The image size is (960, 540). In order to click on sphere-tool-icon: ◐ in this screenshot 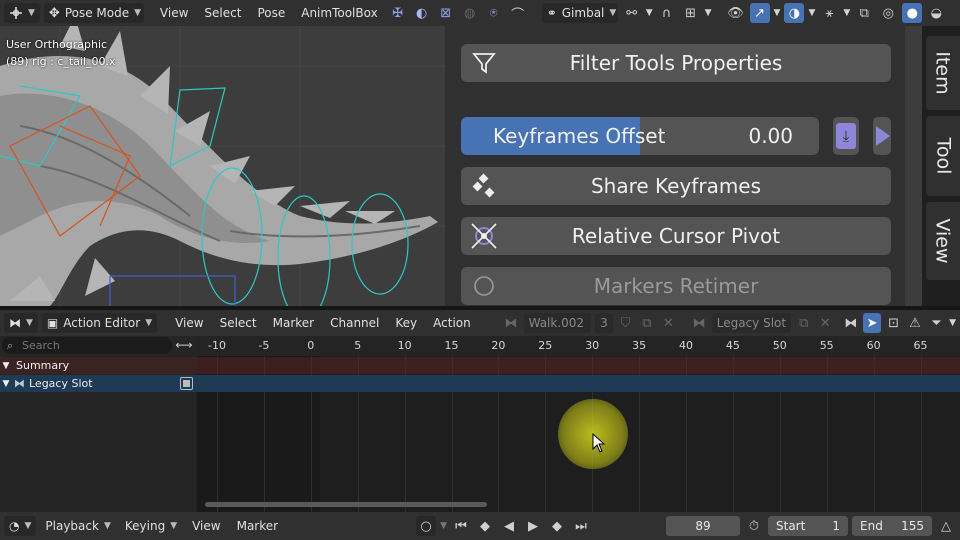, I will do `click(422, 13)`.